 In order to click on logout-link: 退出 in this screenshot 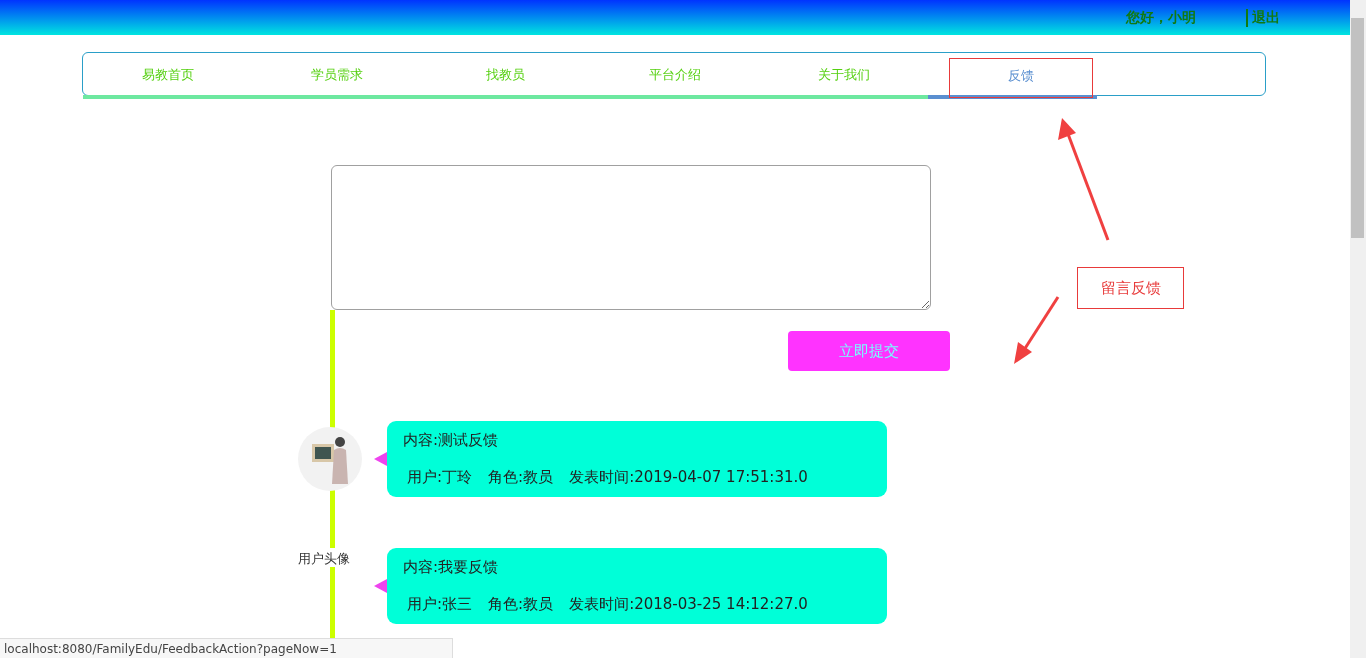, I will do `click(1263, 17)`.